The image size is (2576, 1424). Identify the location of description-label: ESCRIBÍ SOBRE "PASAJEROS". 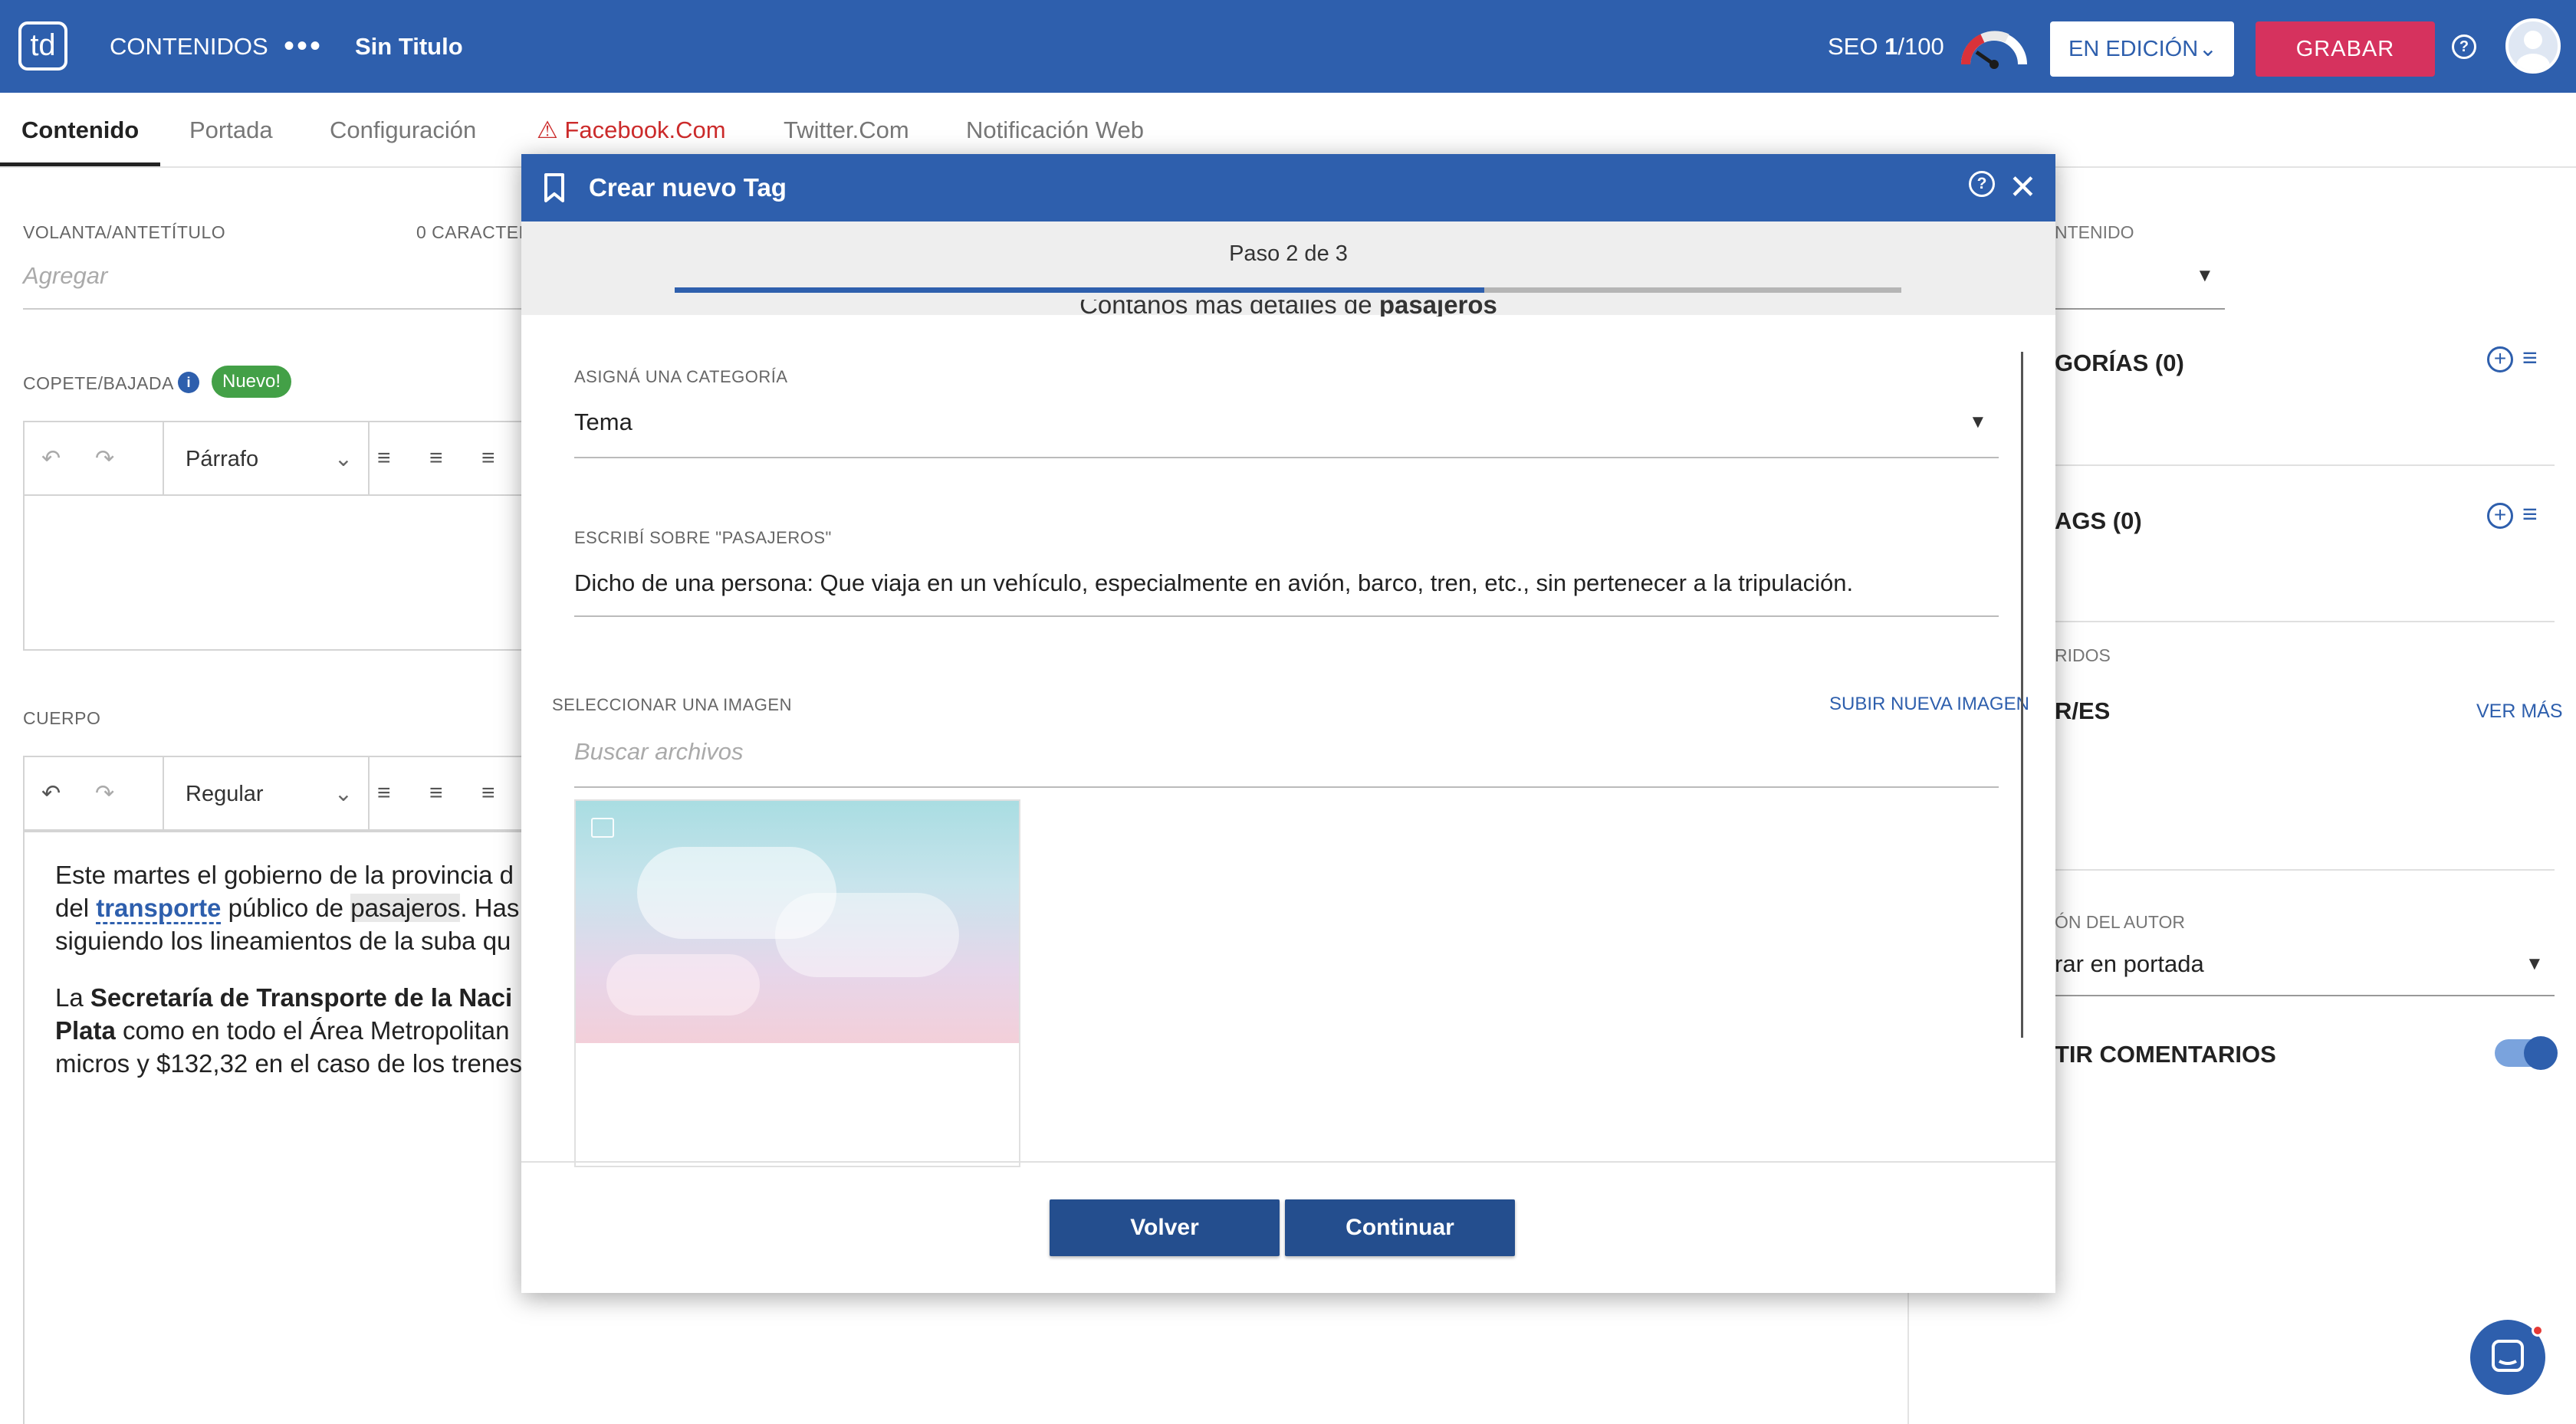
(703, 537).